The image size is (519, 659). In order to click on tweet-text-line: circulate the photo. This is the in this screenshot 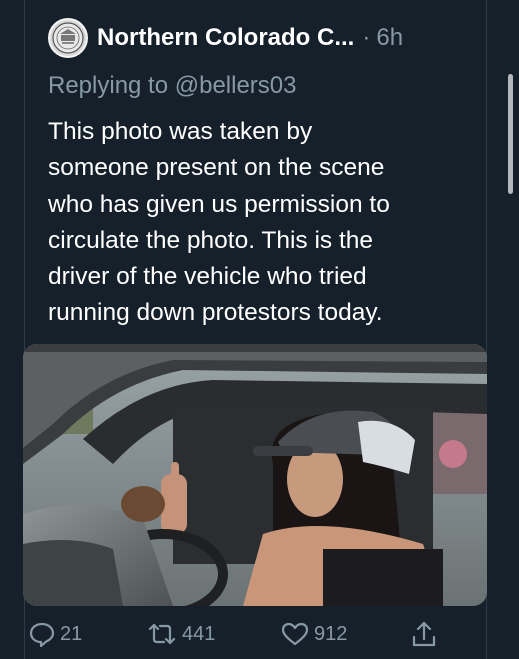, I will do `click(211, 240)`.